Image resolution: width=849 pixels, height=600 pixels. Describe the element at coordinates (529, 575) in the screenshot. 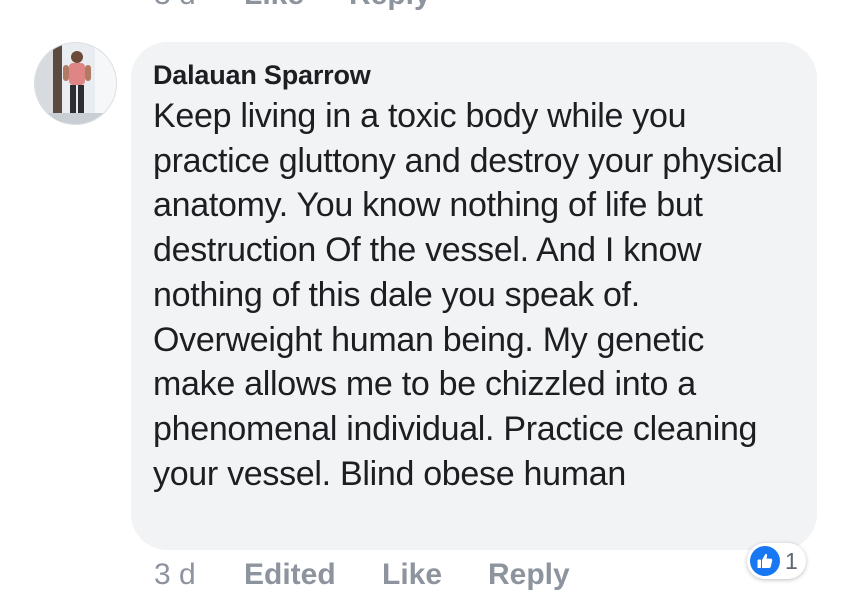

I see `reply-button: Reply` at that location.